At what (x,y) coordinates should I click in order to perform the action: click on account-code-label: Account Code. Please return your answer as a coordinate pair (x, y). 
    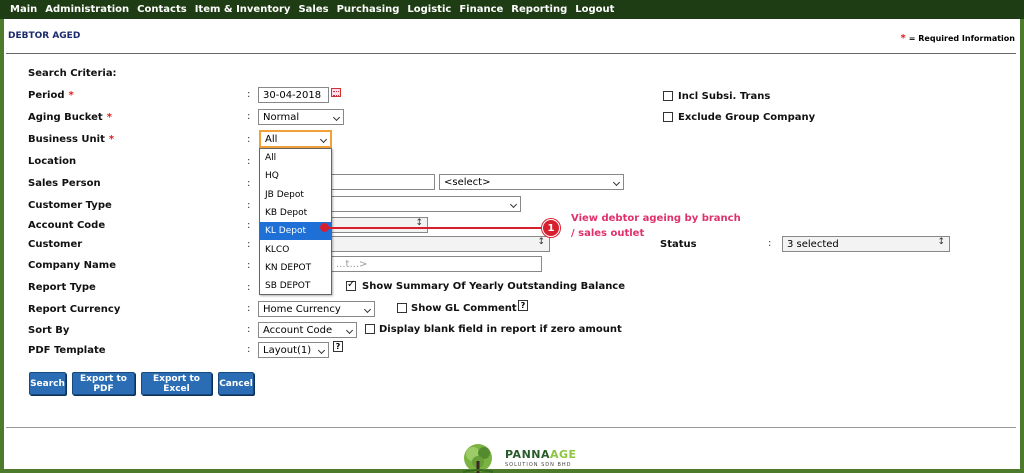
    Looking at the image, I should click on (67, 225).